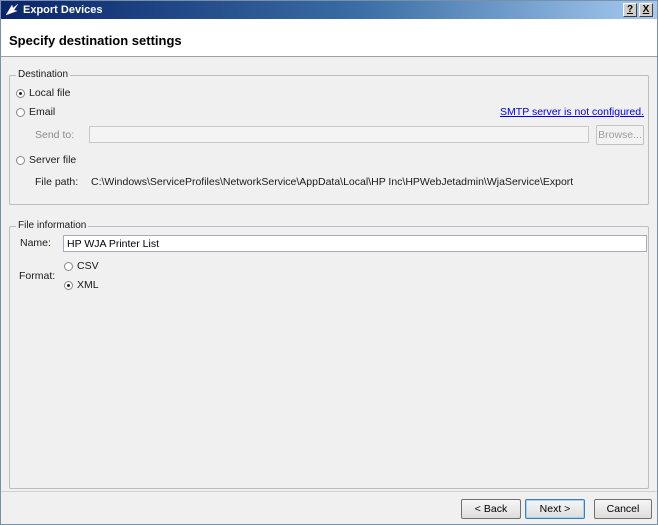 This screenshot has height=525, width=658. What do you see at coordinates (53, 160) in the screenshot?
I see `server-file-label: Server file` at bounding box center [53, 160].